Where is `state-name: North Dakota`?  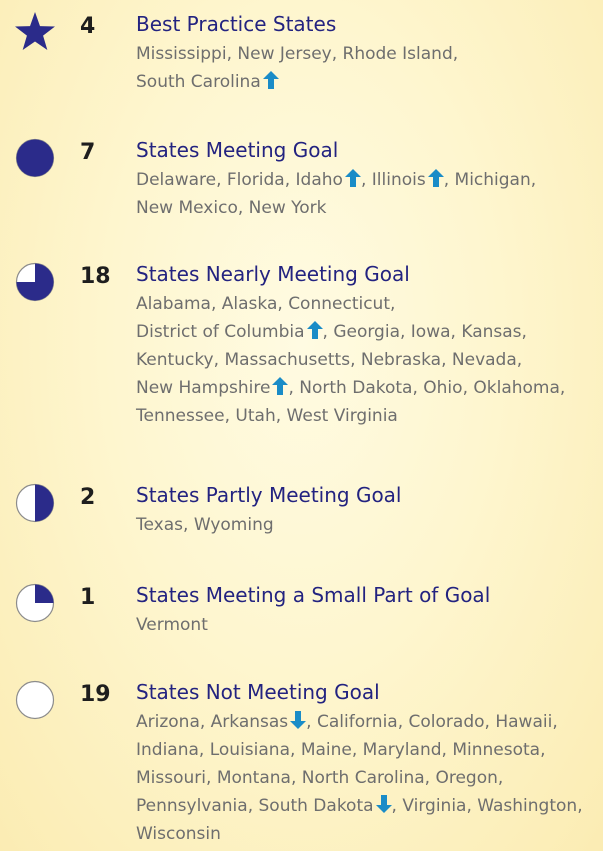 state-name: North Dakota is located at coordinates (356, 388).